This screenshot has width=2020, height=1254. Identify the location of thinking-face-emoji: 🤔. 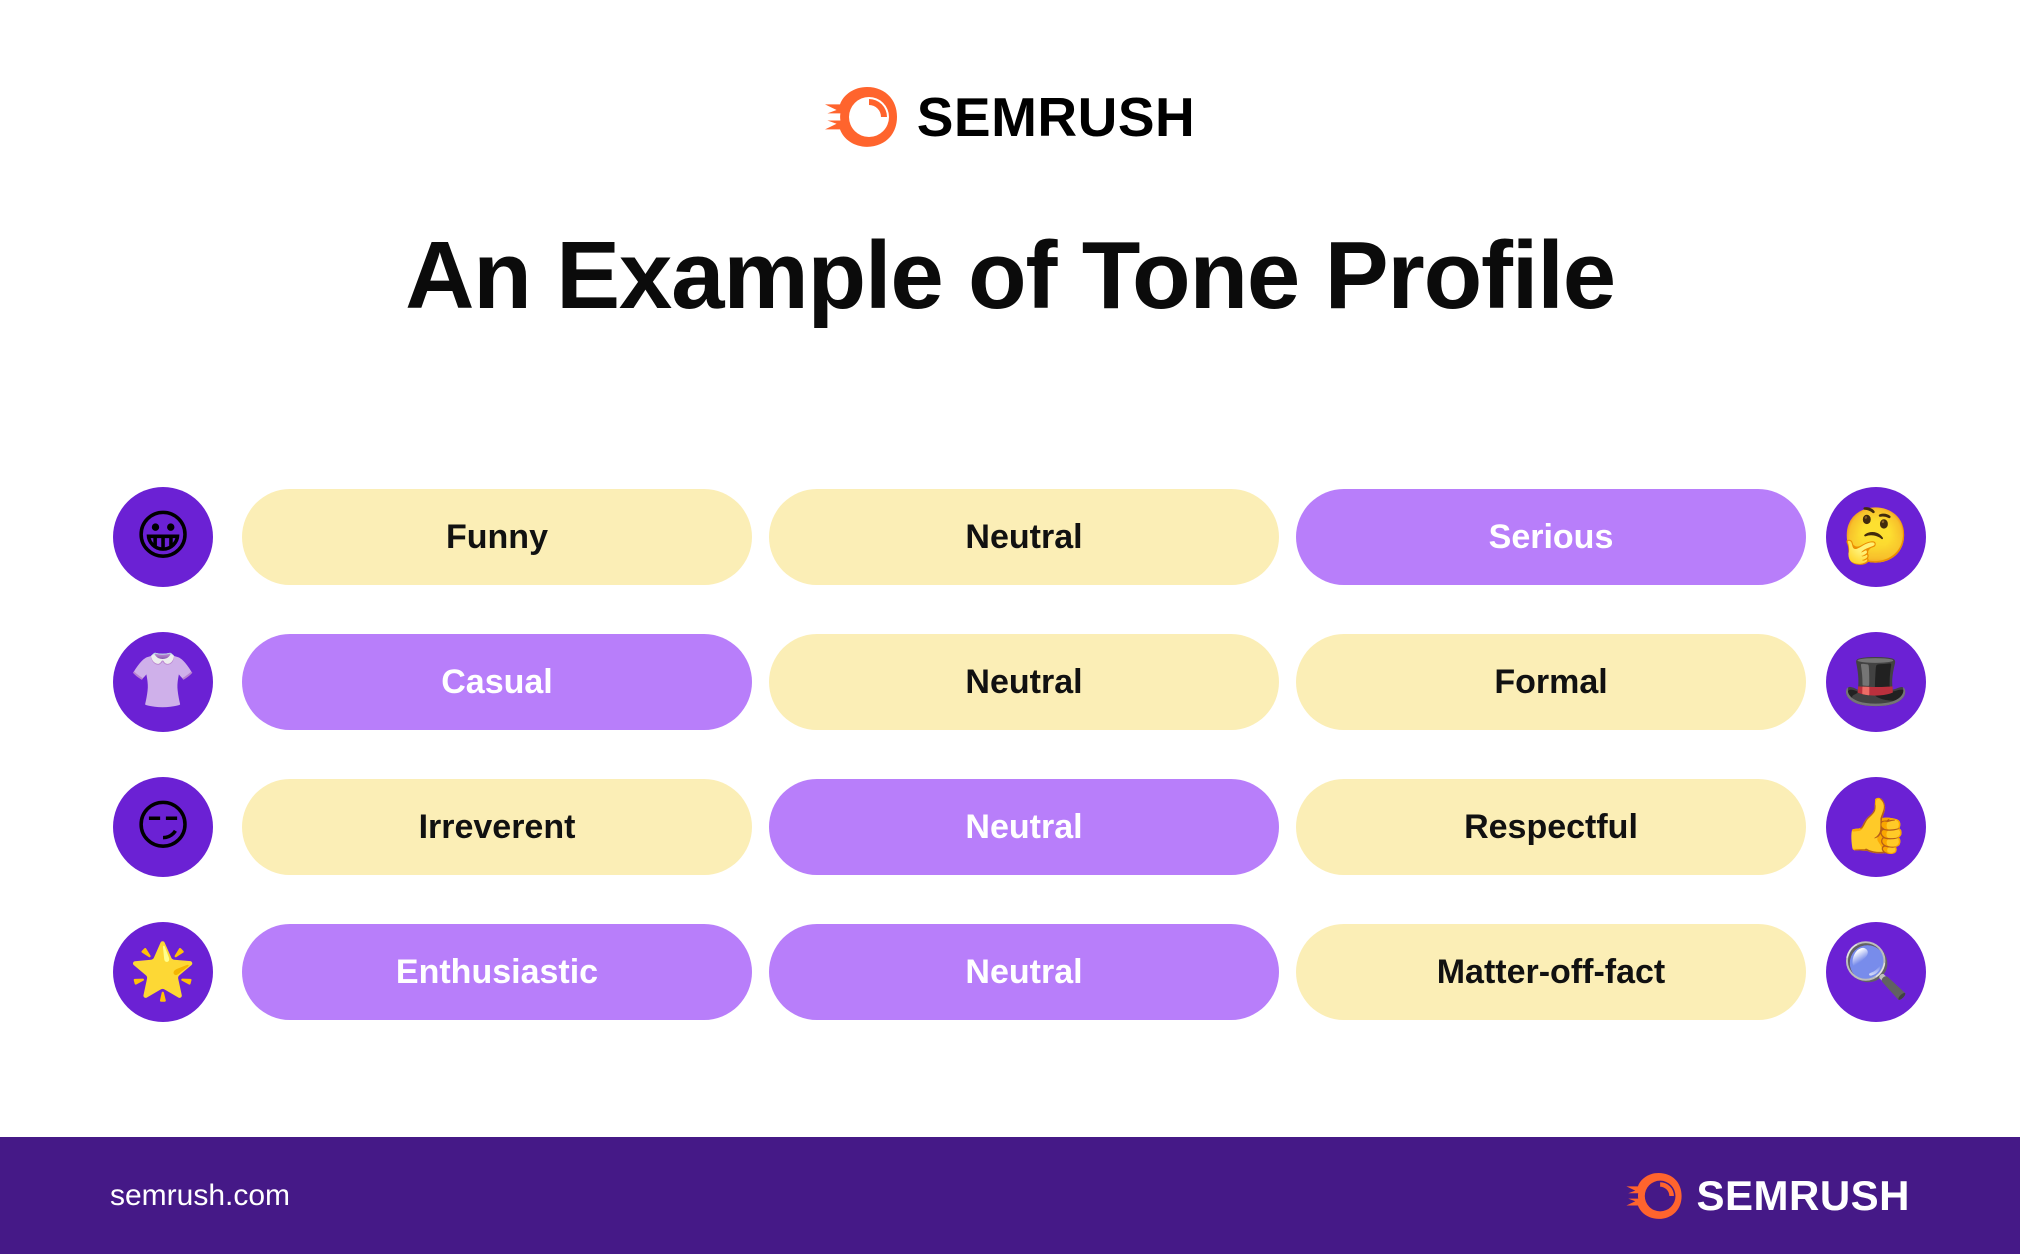
(1876, 537).